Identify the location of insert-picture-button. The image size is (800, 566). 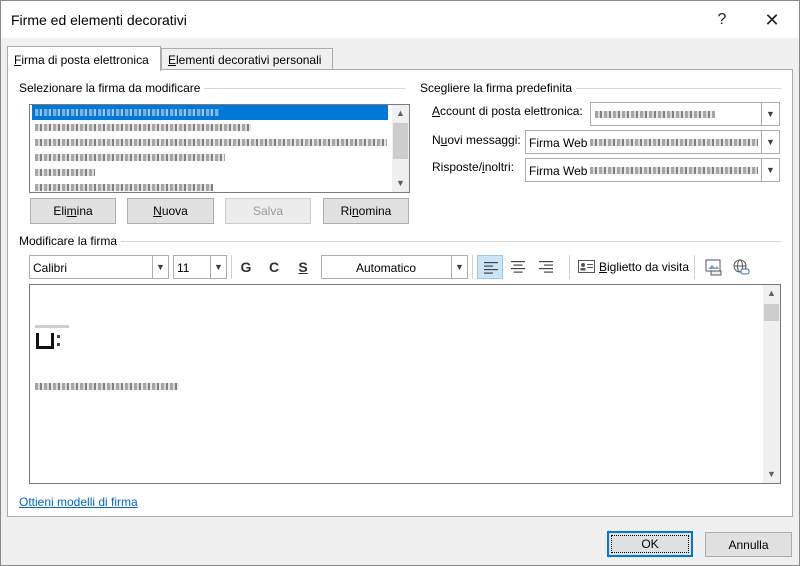
(713, 267).